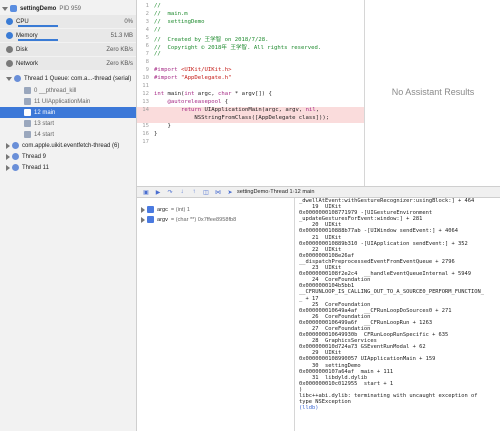 Image resolution: width=500 pixels, height=431 pixels. I want to click on variable-row: argv = (char **) 0x7ffee8958fb8, so click(216, 219).